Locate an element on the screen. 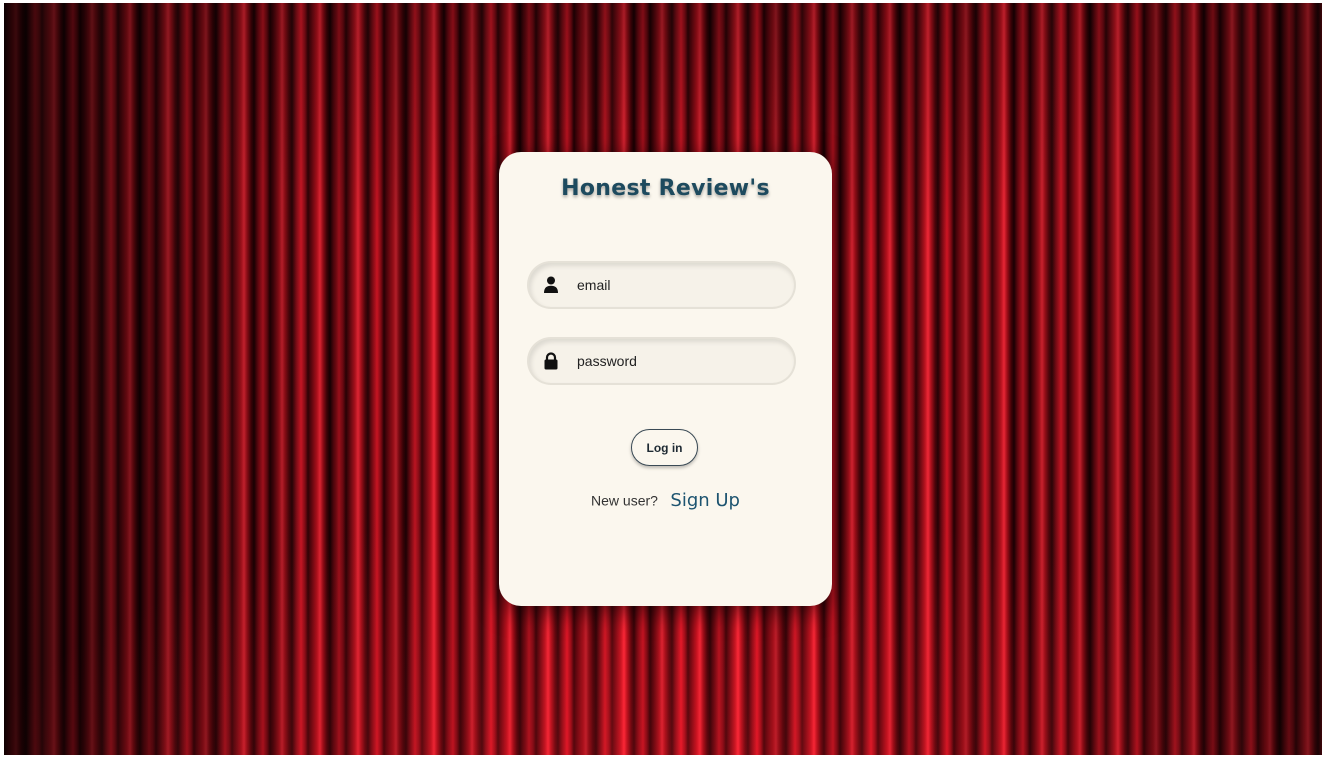 Image resolution: width=1328 pixels, height=758 pixels. password-field is located at coordinates (661, 361).